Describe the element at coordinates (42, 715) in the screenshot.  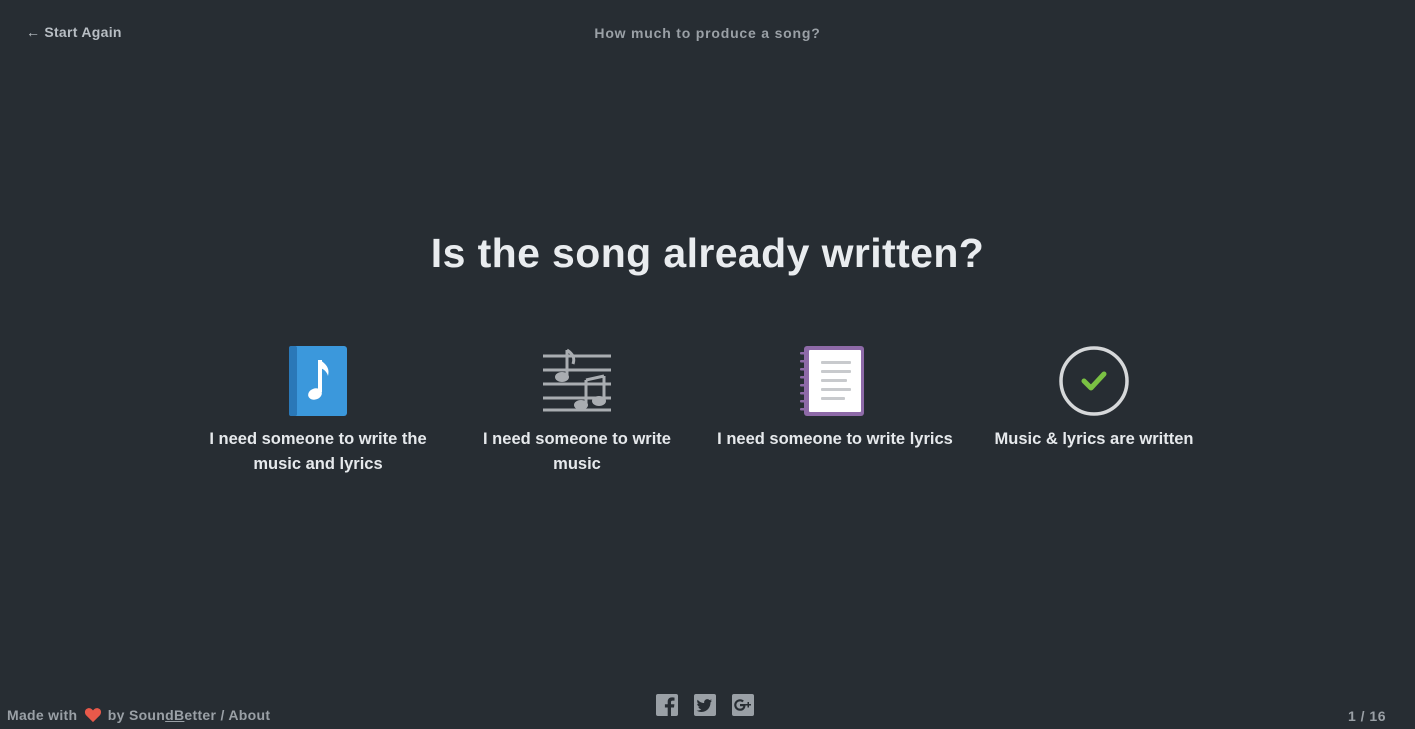
I see `made-with-text: Made with` at that location.